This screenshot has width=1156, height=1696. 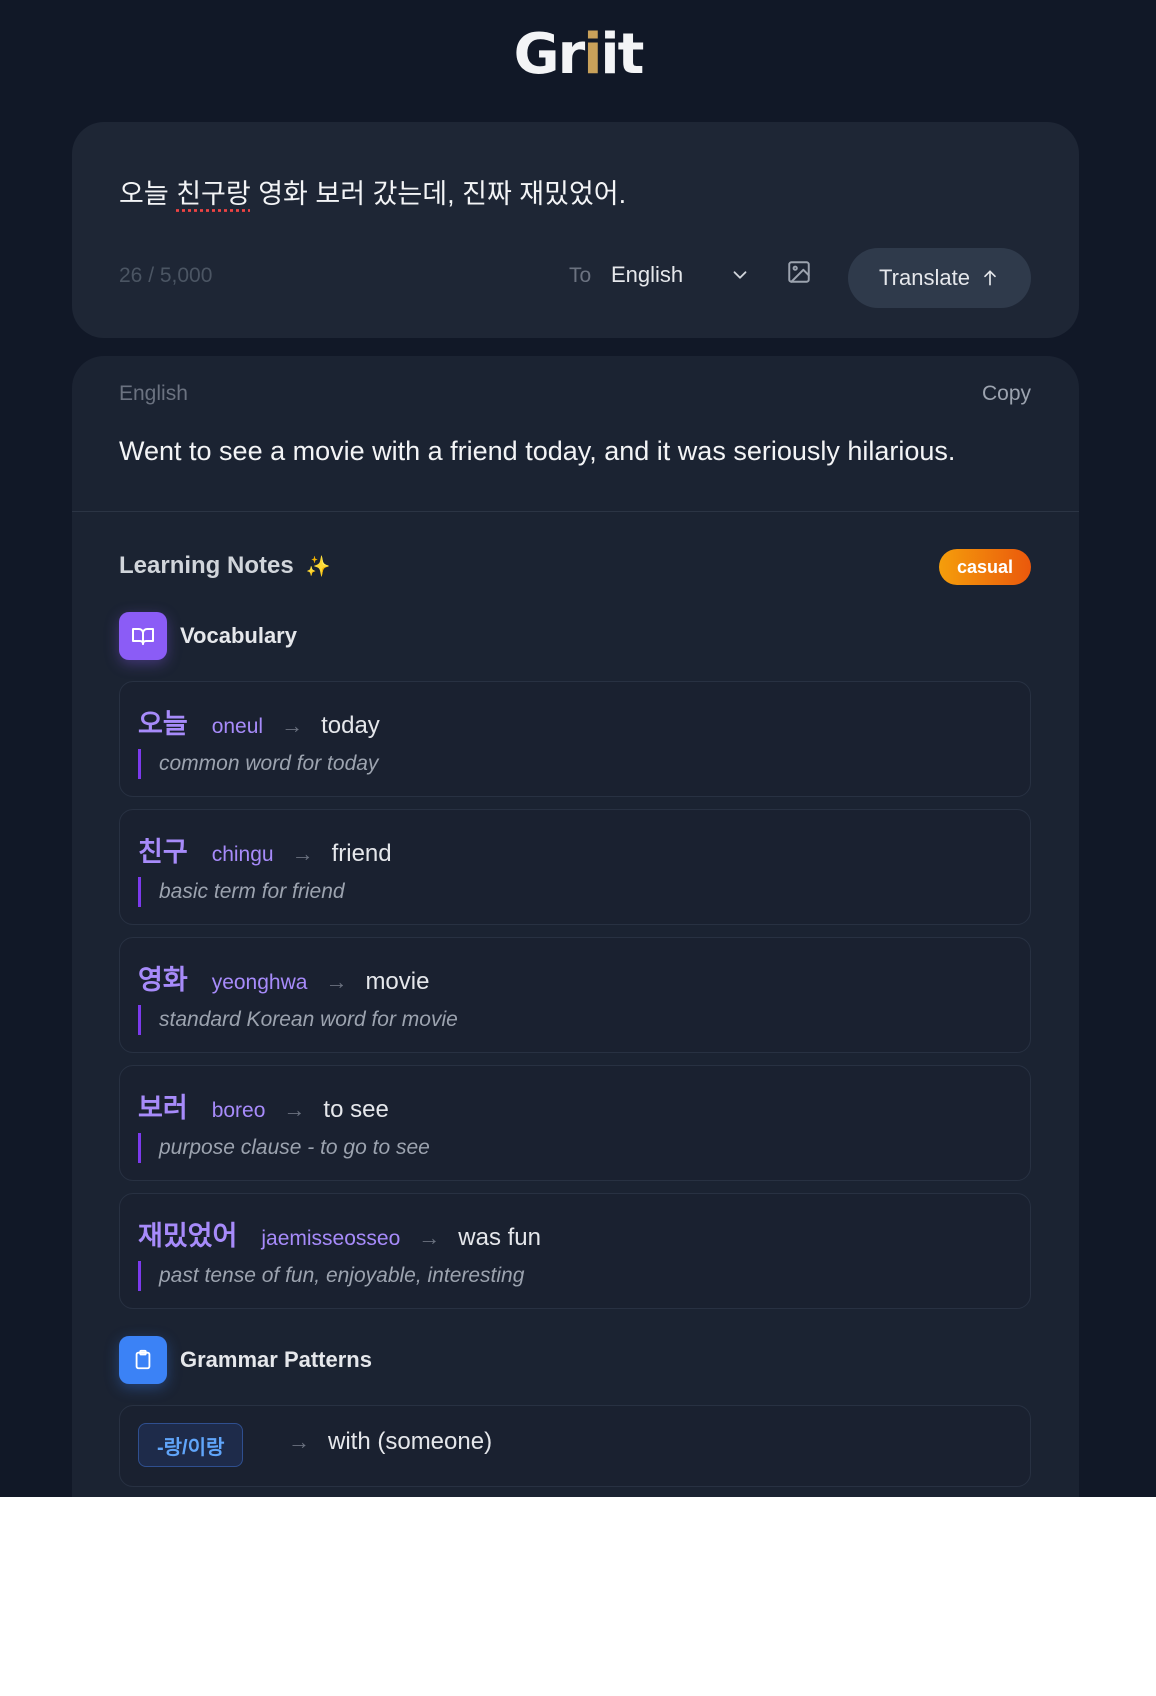 I want to click on arrow-up-icon, so click(x=990, y=278).